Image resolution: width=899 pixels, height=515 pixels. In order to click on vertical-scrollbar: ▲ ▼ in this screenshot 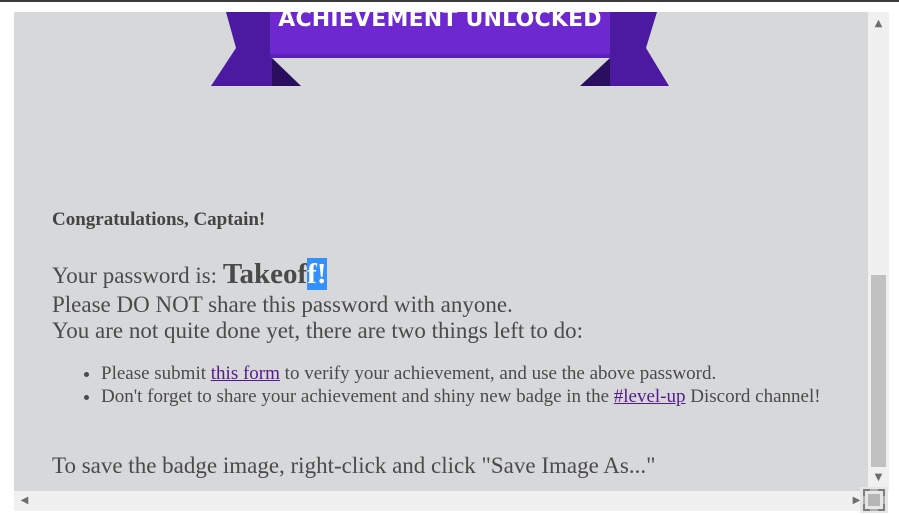, I will do `click(878, 251)`.